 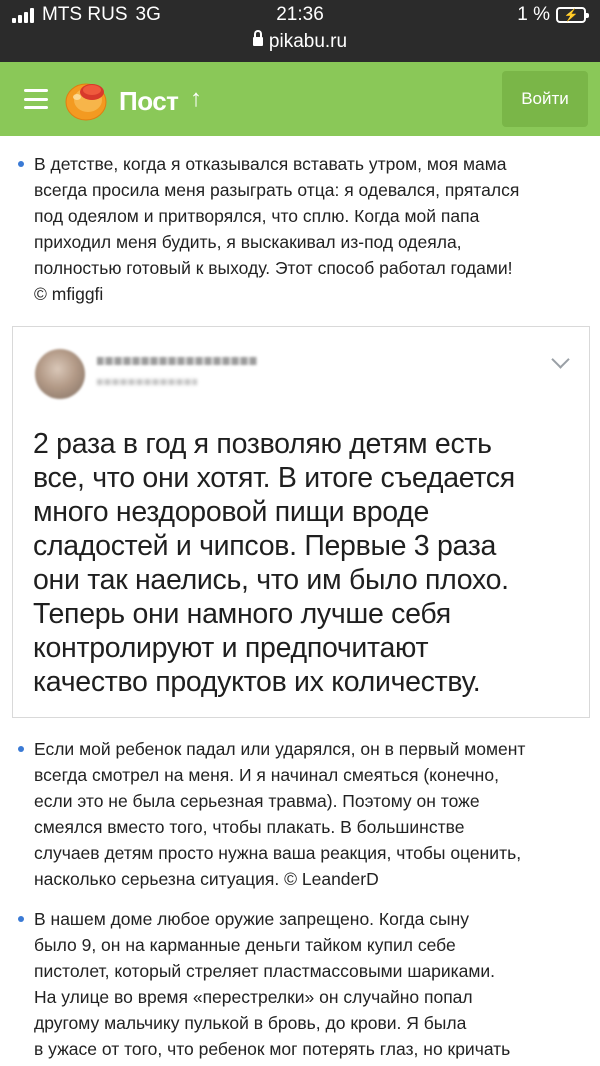 I want to click on pikabu-logo, so click(x=86, y=98).